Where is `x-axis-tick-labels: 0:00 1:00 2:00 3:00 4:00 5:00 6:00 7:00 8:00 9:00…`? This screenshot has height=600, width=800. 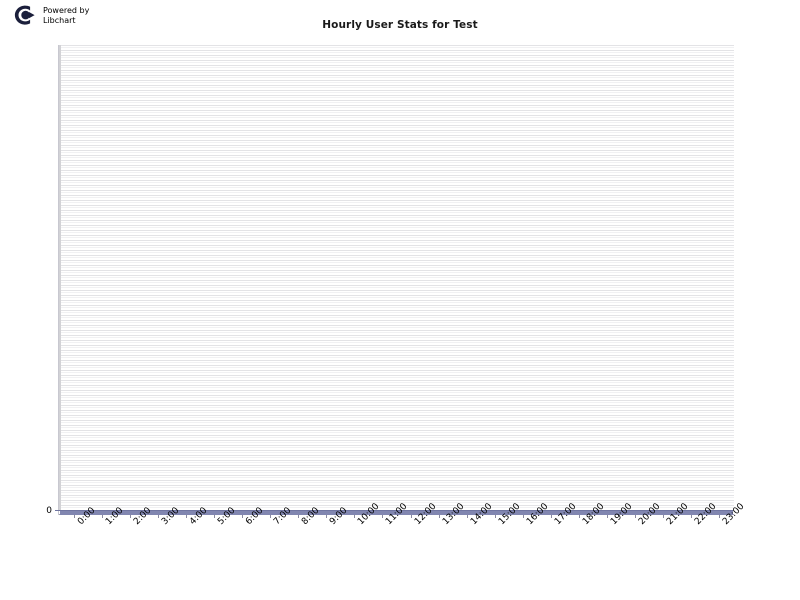 x-axis-tick-labels: 0:00 1:00 2:00 3:00 4:00 5:00 6:00 7:00 8:00 9:00… is located at coordinates (403, 538).